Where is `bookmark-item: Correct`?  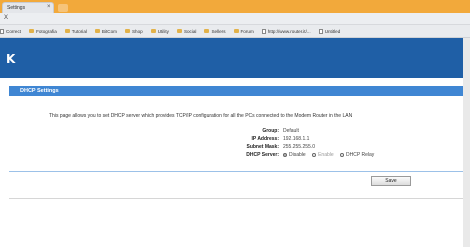 bookmark-item: Correct is located at coordinates (11, 31).